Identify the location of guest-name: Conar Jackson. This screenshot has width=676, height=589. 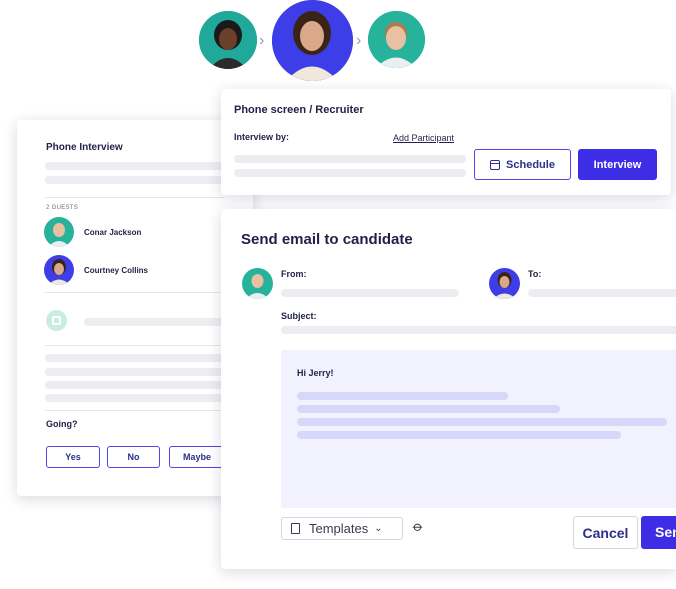
(113, 232).